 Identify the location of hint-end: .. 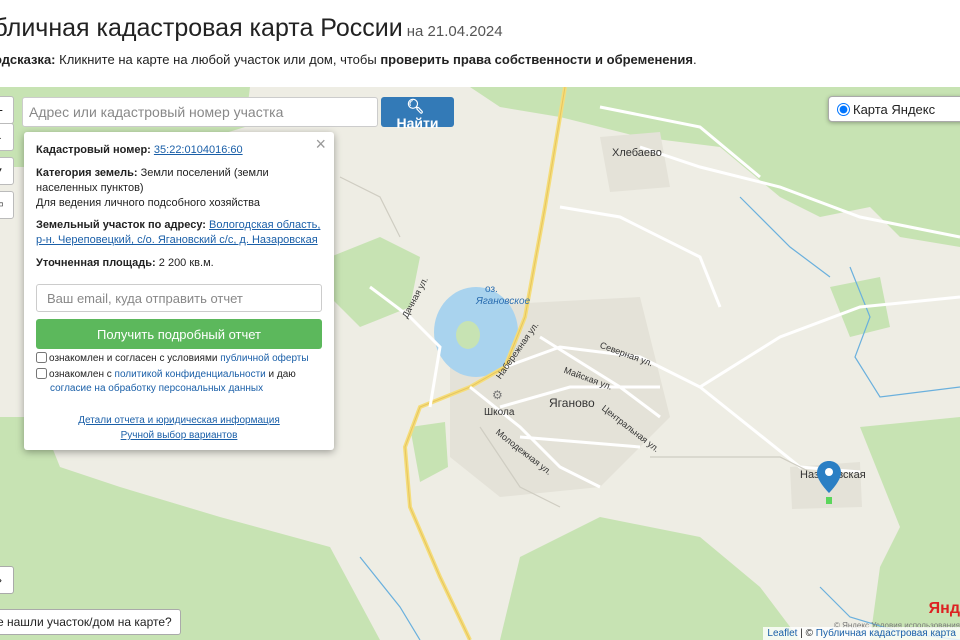
(694, 59).